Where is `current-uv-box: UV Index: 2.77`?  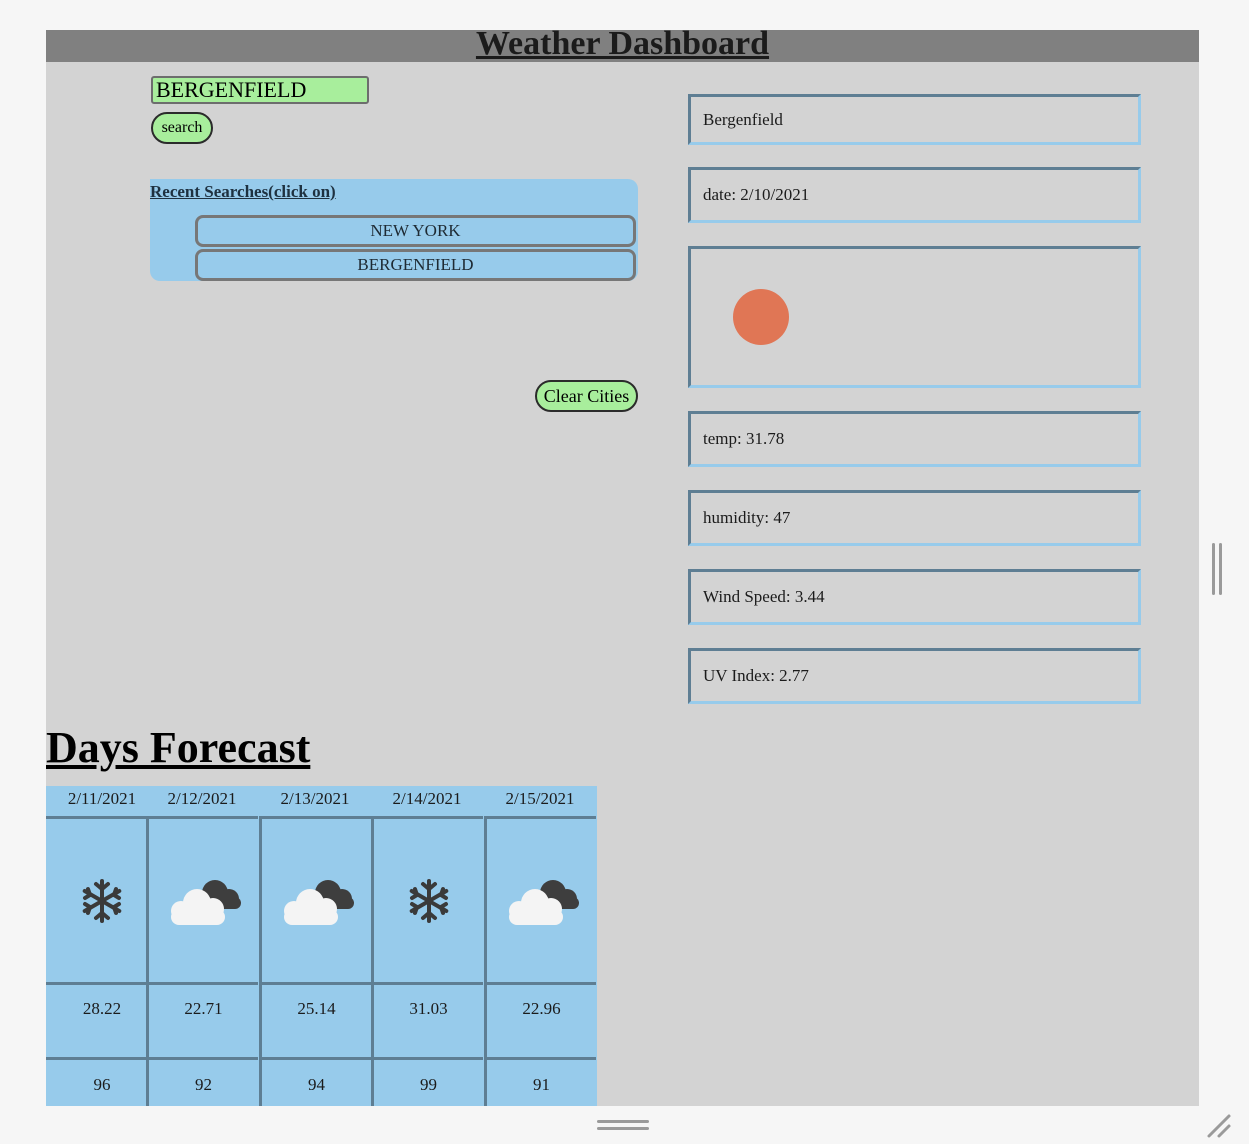
current-uv-box: UV Index: 2.77 is located at coordinates (914, 676).